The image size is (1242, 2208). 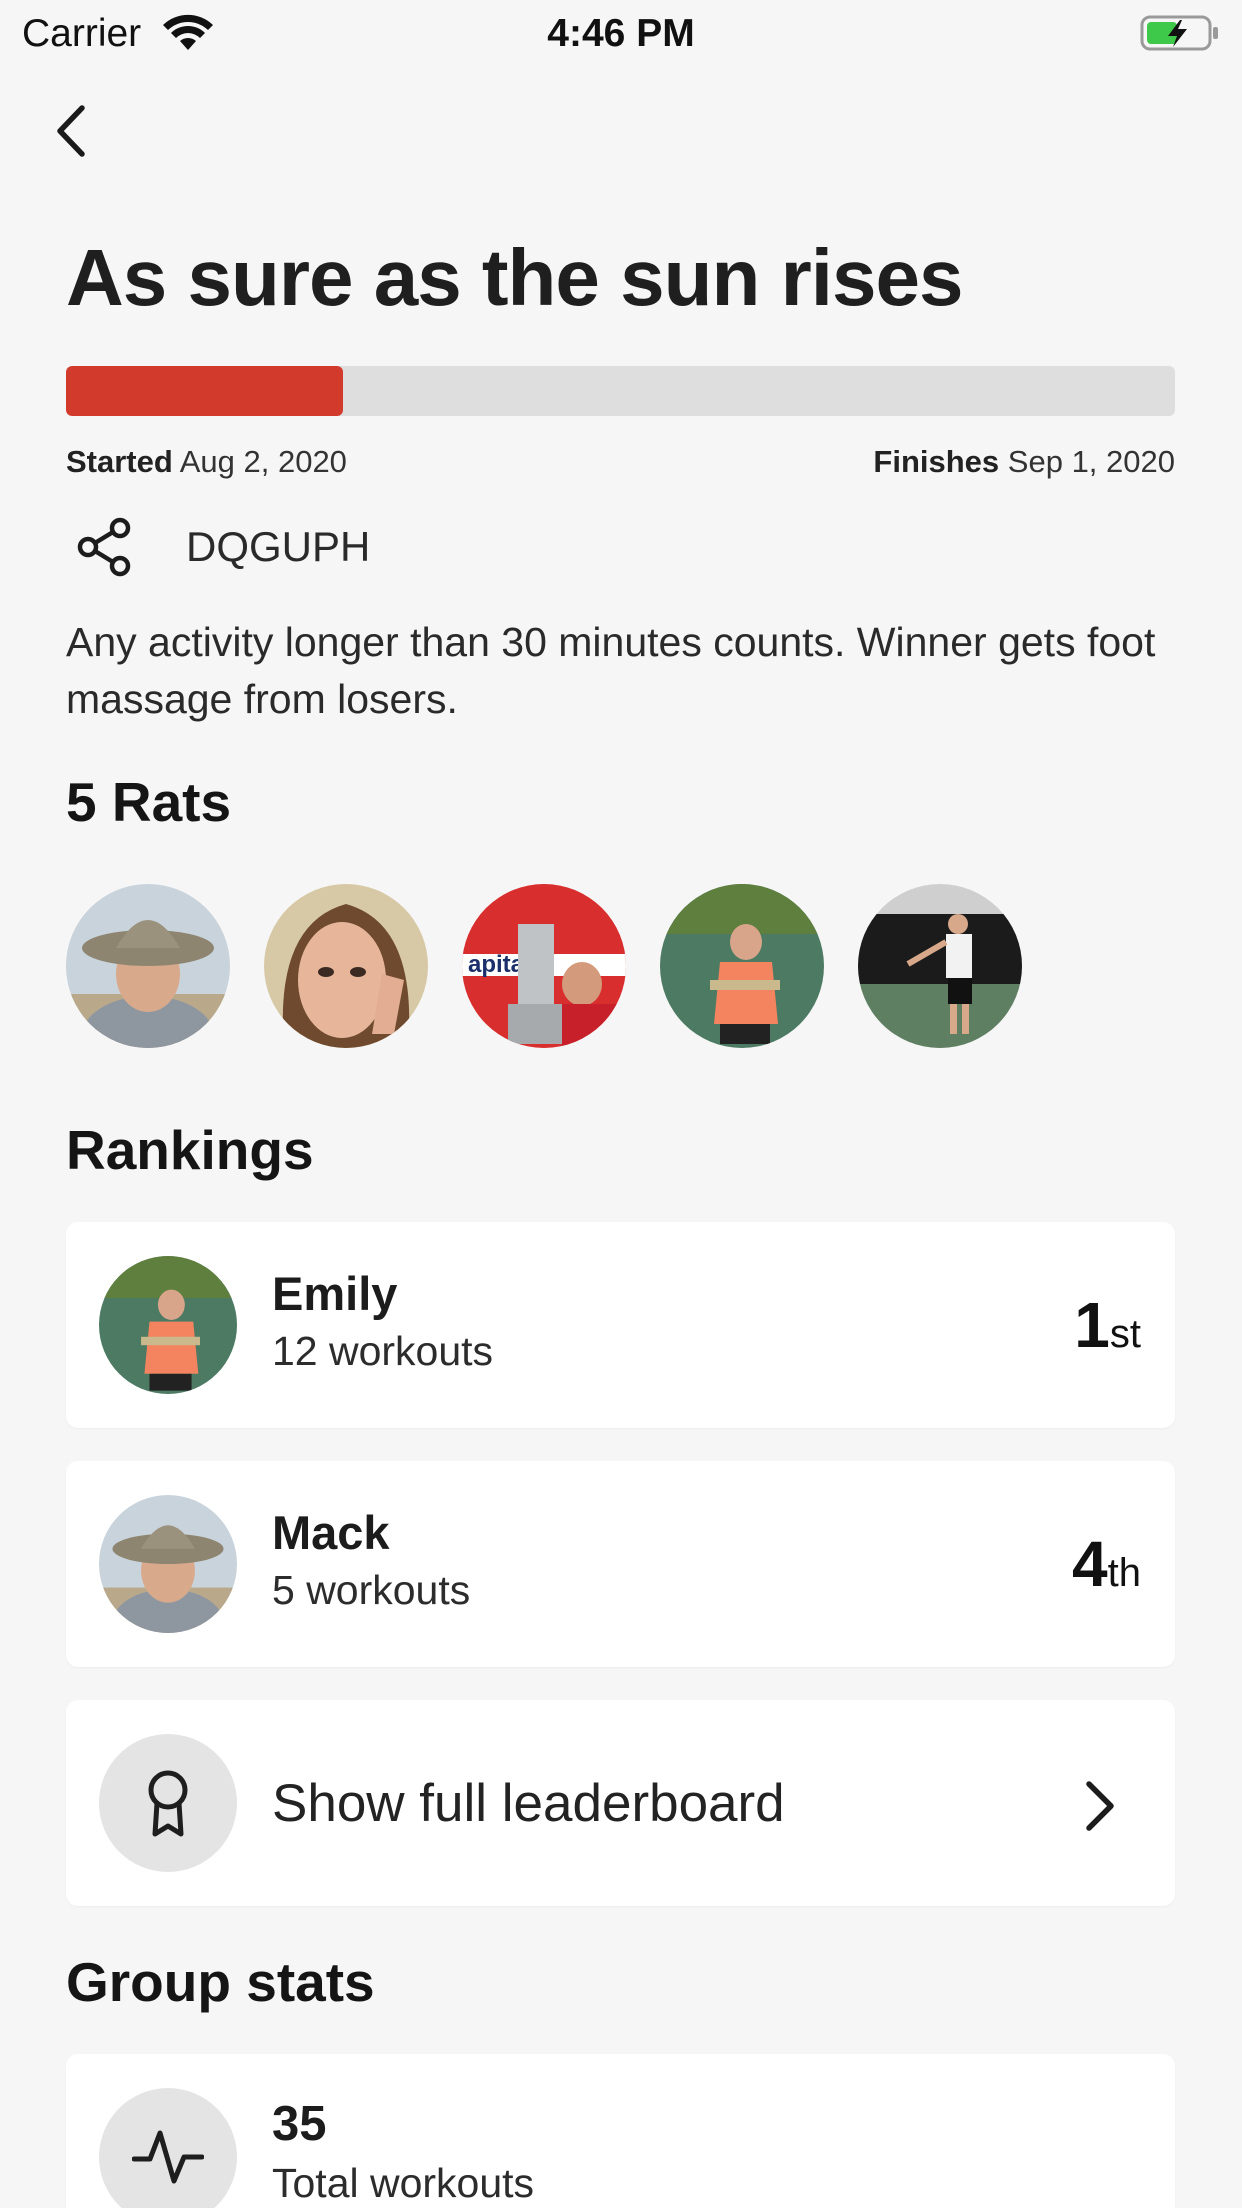 What do you see at coordinates (620, 391) in the screenshot?
I see `challenge-progress-bar` at bounding box center [620, 391].